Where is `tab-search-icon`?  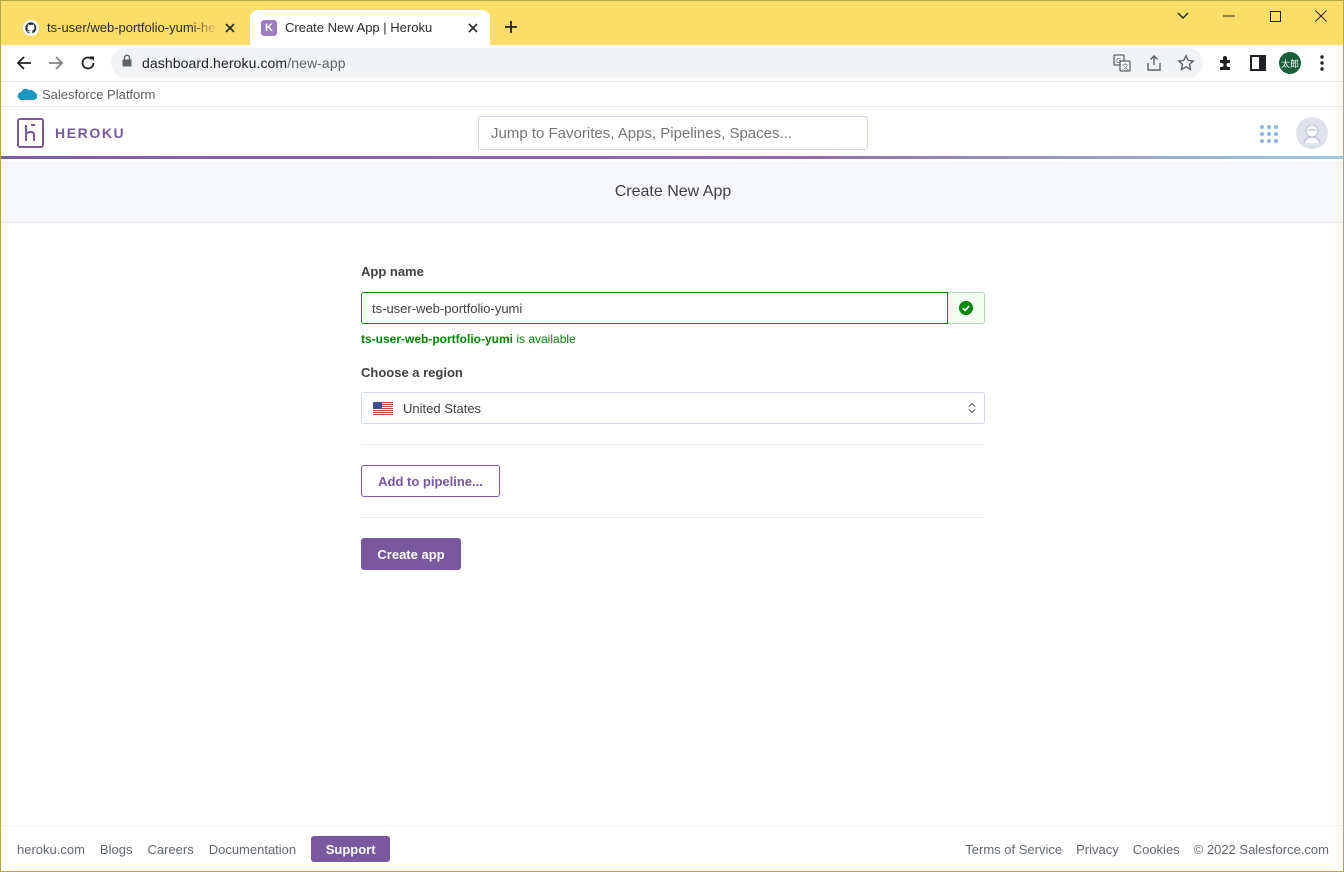
tab-search-icon is located at coordinates (1183, 16).